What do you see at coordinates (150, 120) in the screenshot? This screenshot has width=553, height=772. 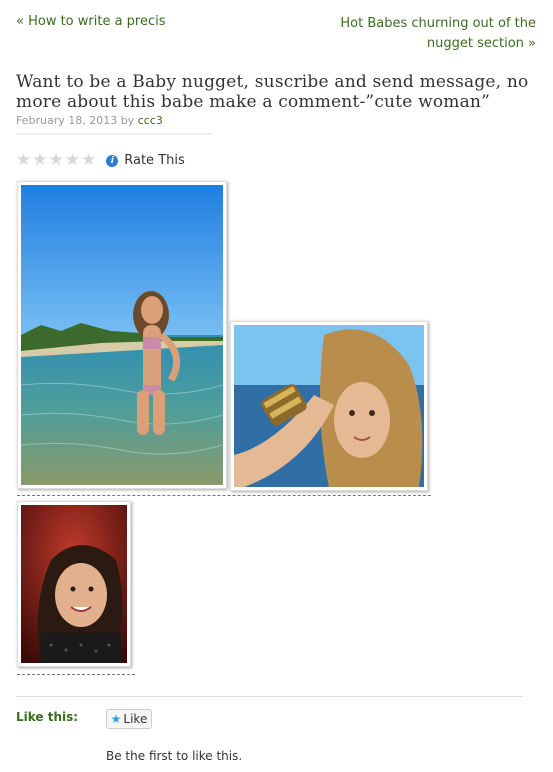 I see `post-author-link: ccc3` at bounding box center [150, 120].